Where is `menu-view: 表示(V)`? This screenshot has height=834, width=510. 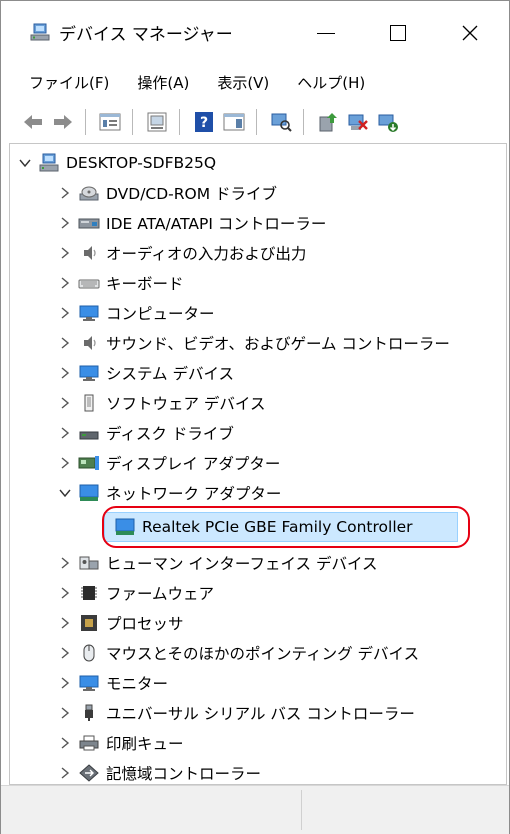
menu-view: 表示(V) is located at coordinates (243, 82).